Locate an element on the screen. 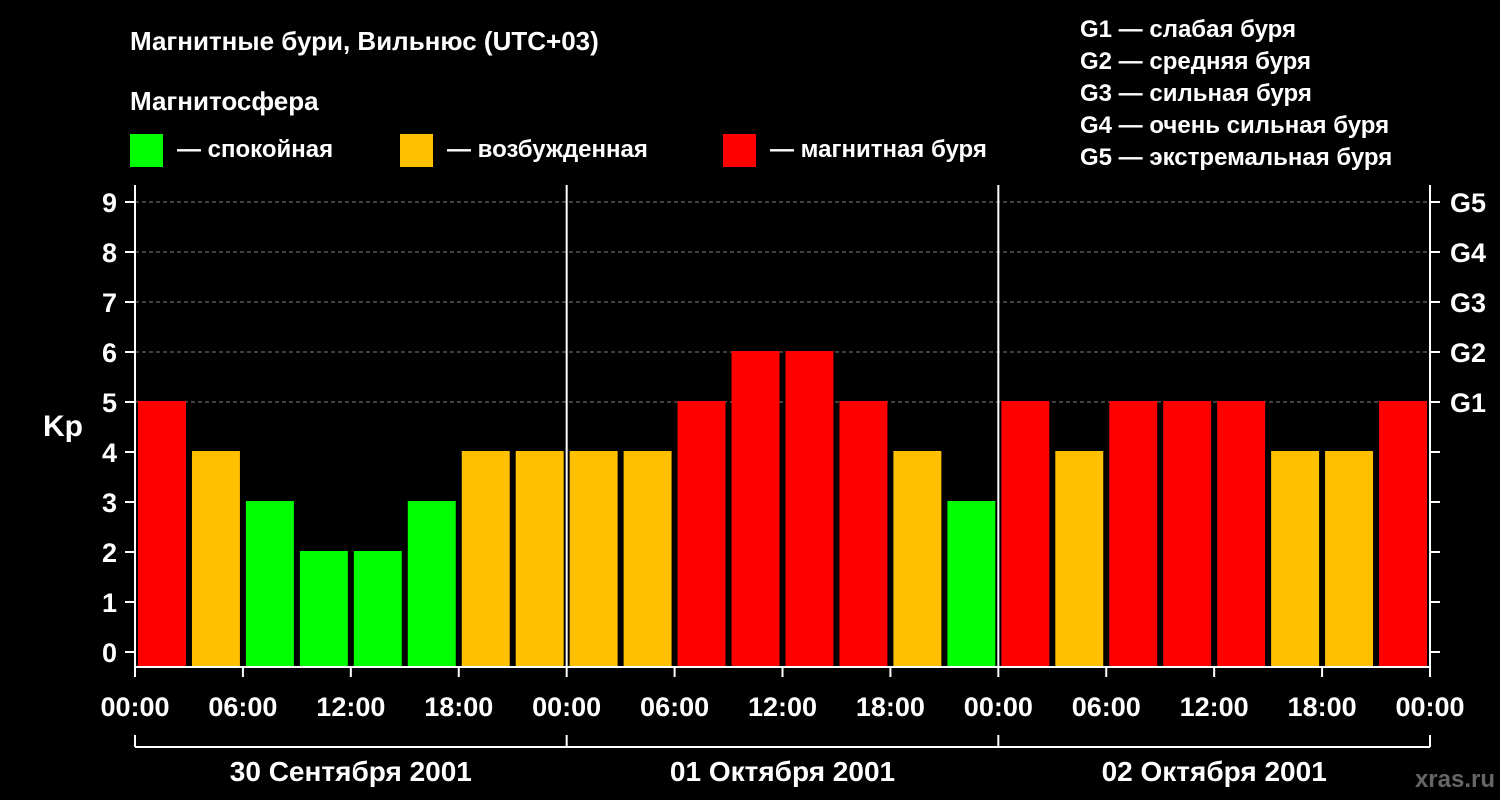 The image size is (1500, 800). chart-subtitle: Магнитосфера is located at coordinates (224, 101).